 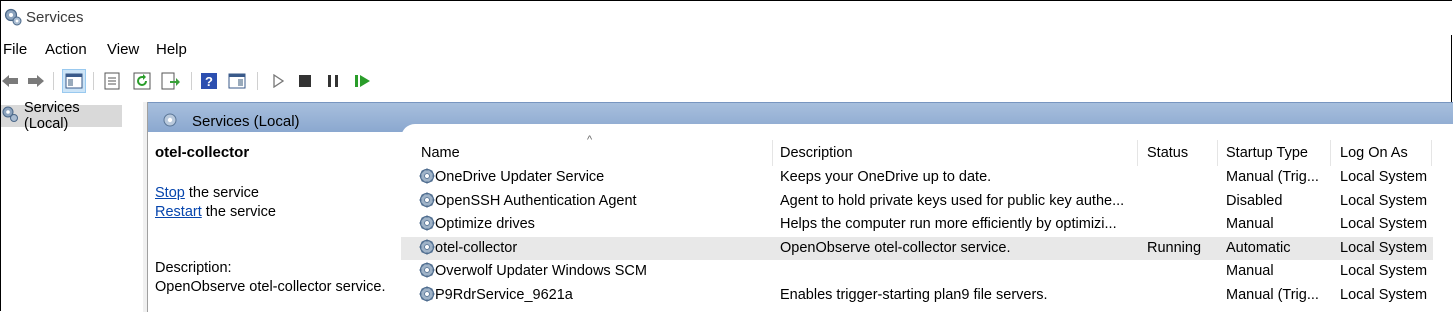 What do you see at coordinates (1174, 247) in the screenshot?
I see `service-status-cell: Running` at bounding box center [1174, 247].